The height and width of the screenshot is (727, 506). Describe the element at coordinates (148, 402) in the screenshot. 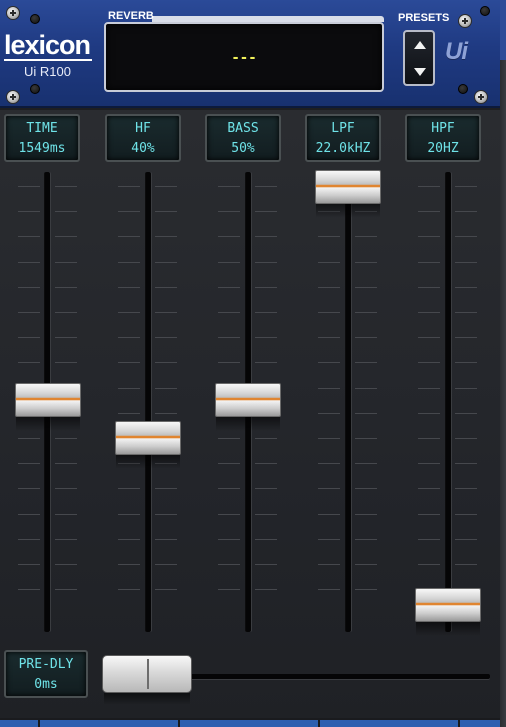

I see `hf-fader-track` at that location.